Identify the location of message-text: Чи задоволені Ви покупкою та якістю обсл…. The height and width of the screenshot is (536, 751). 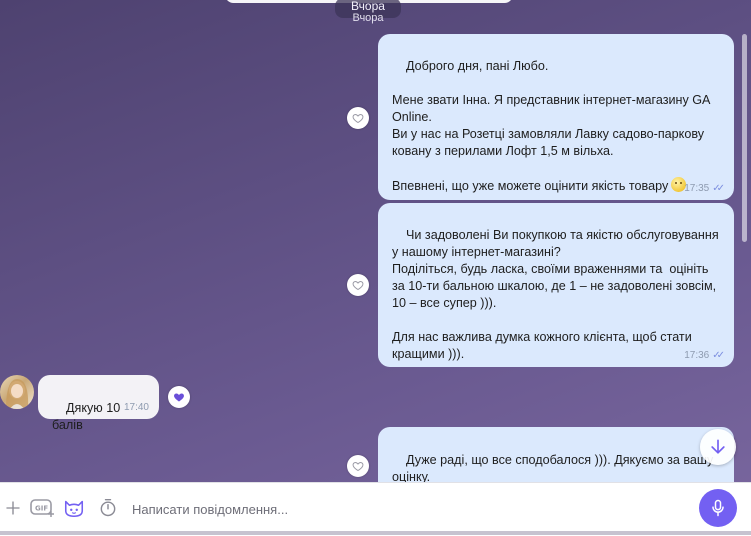
(555, 294).